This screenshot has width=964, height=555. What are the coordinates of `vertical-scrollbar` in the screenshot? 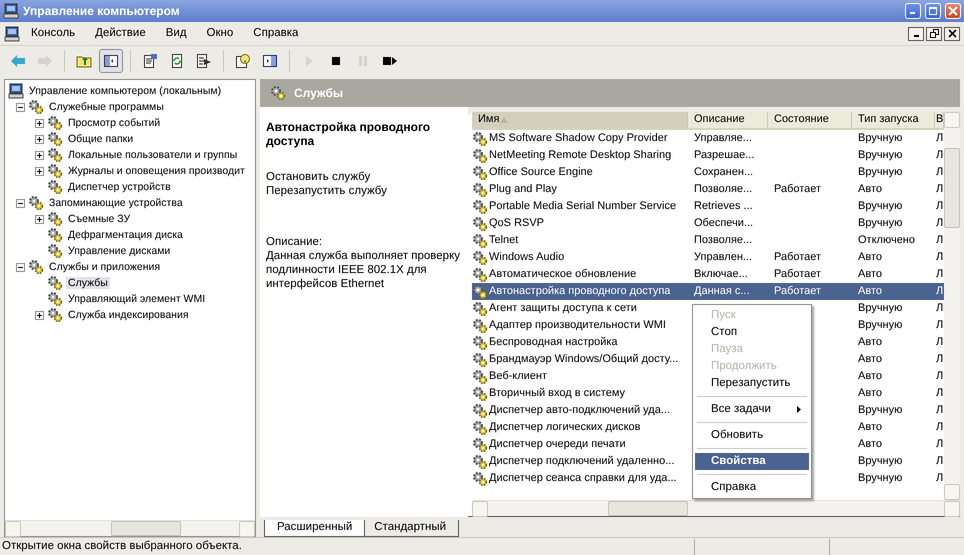 It's located at (952, 306).